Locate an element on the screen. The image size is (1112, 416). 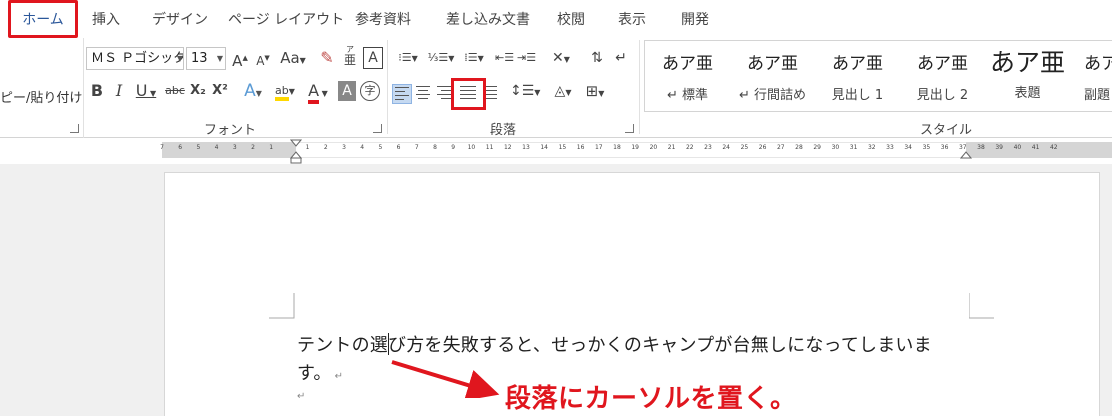
style-normal: あア亜 ↵ 標準 is located at coordinates (687, 77).